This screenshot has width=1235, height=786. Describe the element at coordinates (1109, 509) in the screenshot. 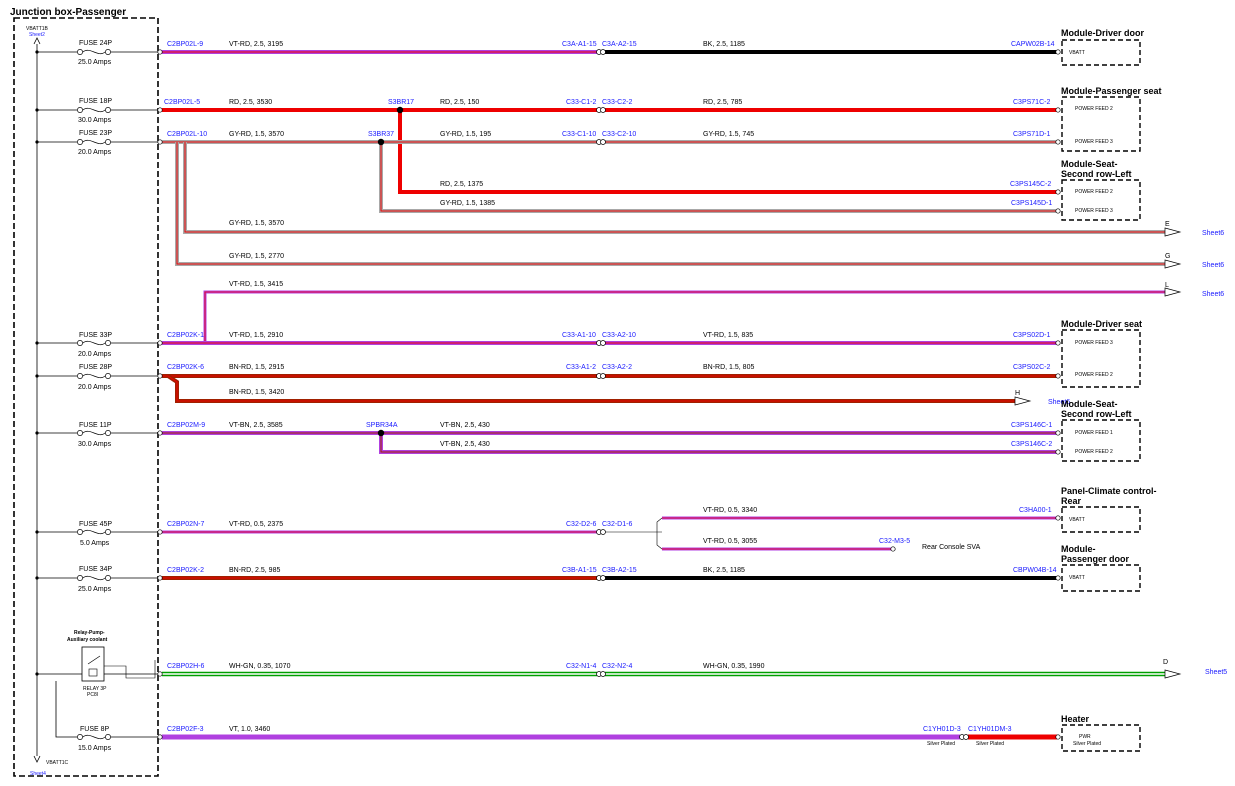

I see `panel-climate-control-rear: Panel-Climate control- Rear VBATT` at that location.